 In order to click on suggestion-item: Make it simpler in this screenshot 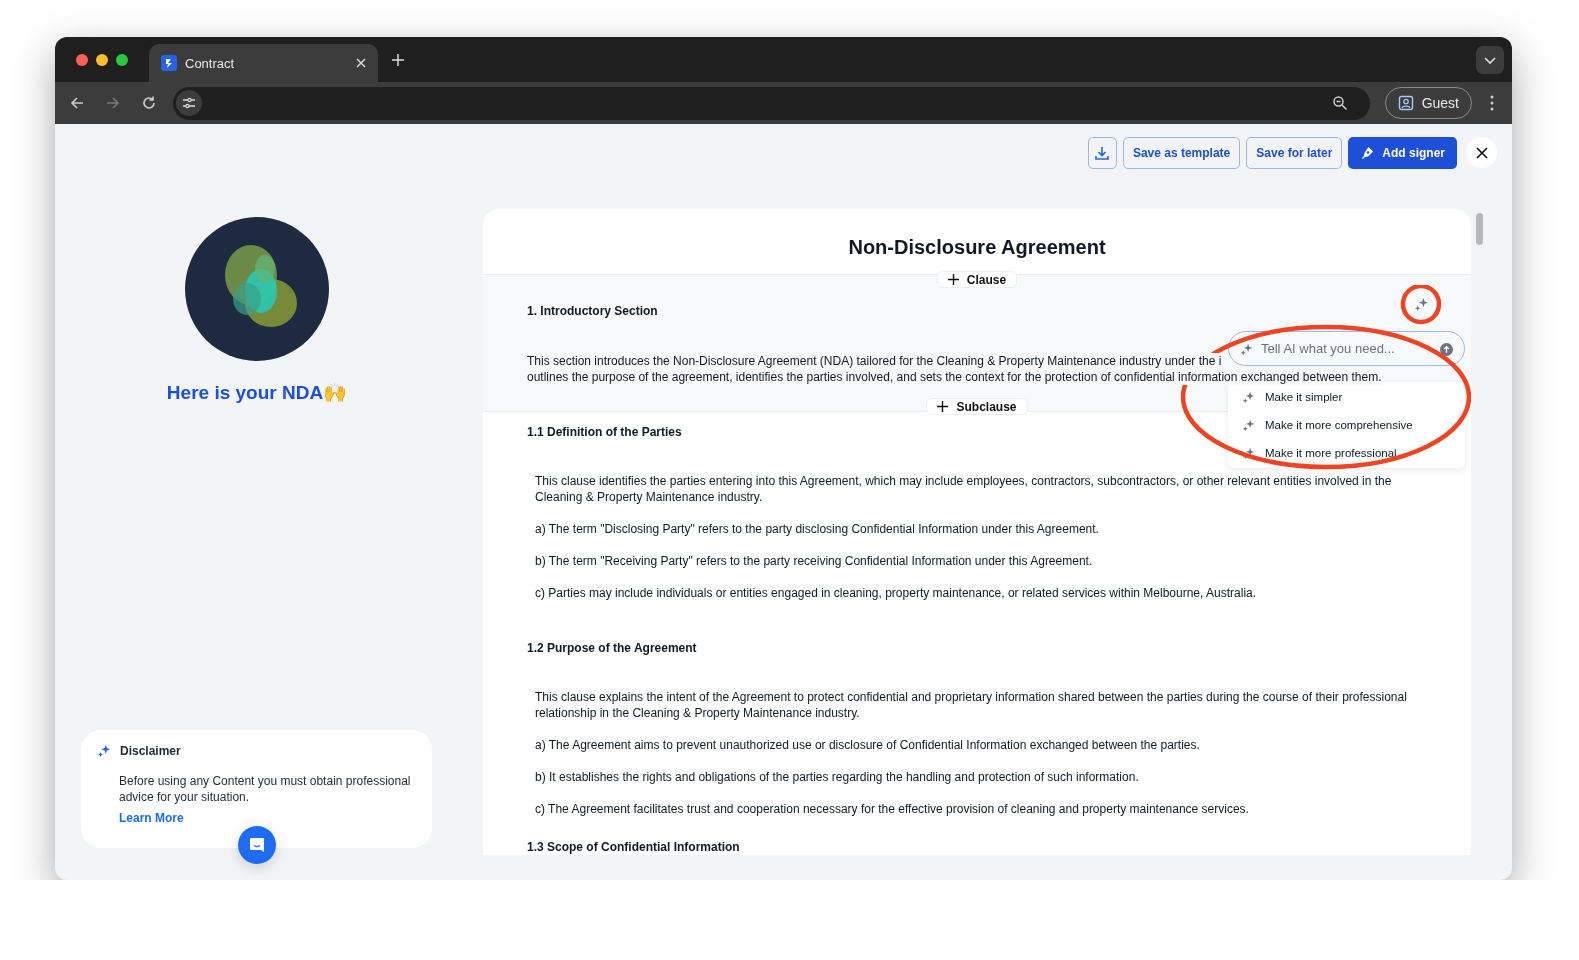, I will do `click(1346, 397)`.